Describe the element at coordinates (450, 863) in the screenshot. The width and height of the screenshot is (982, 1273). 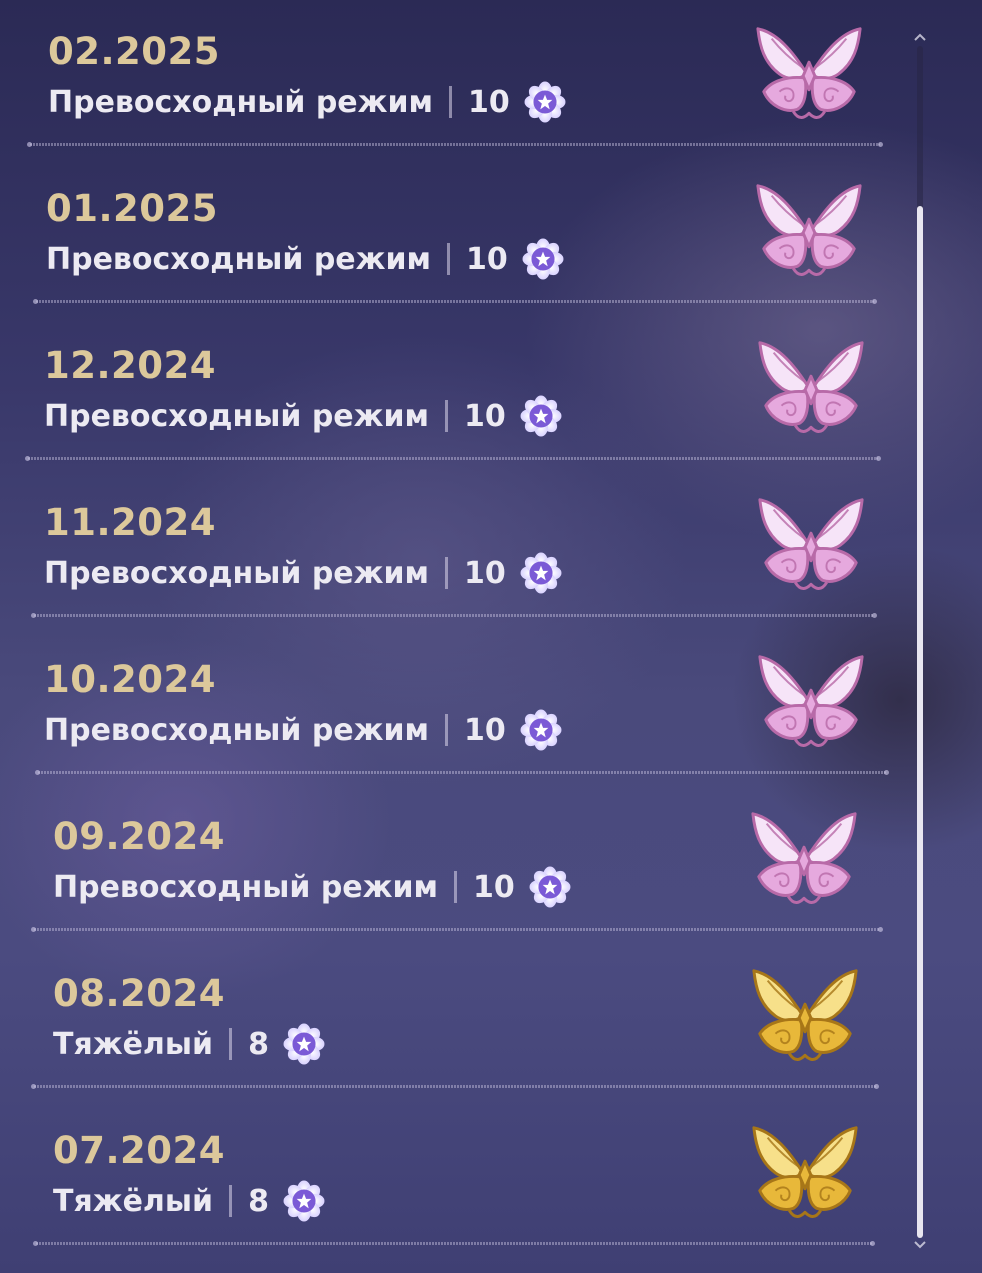
I see `history-entry: 09.2024 Превосходный режим 10` at that location.